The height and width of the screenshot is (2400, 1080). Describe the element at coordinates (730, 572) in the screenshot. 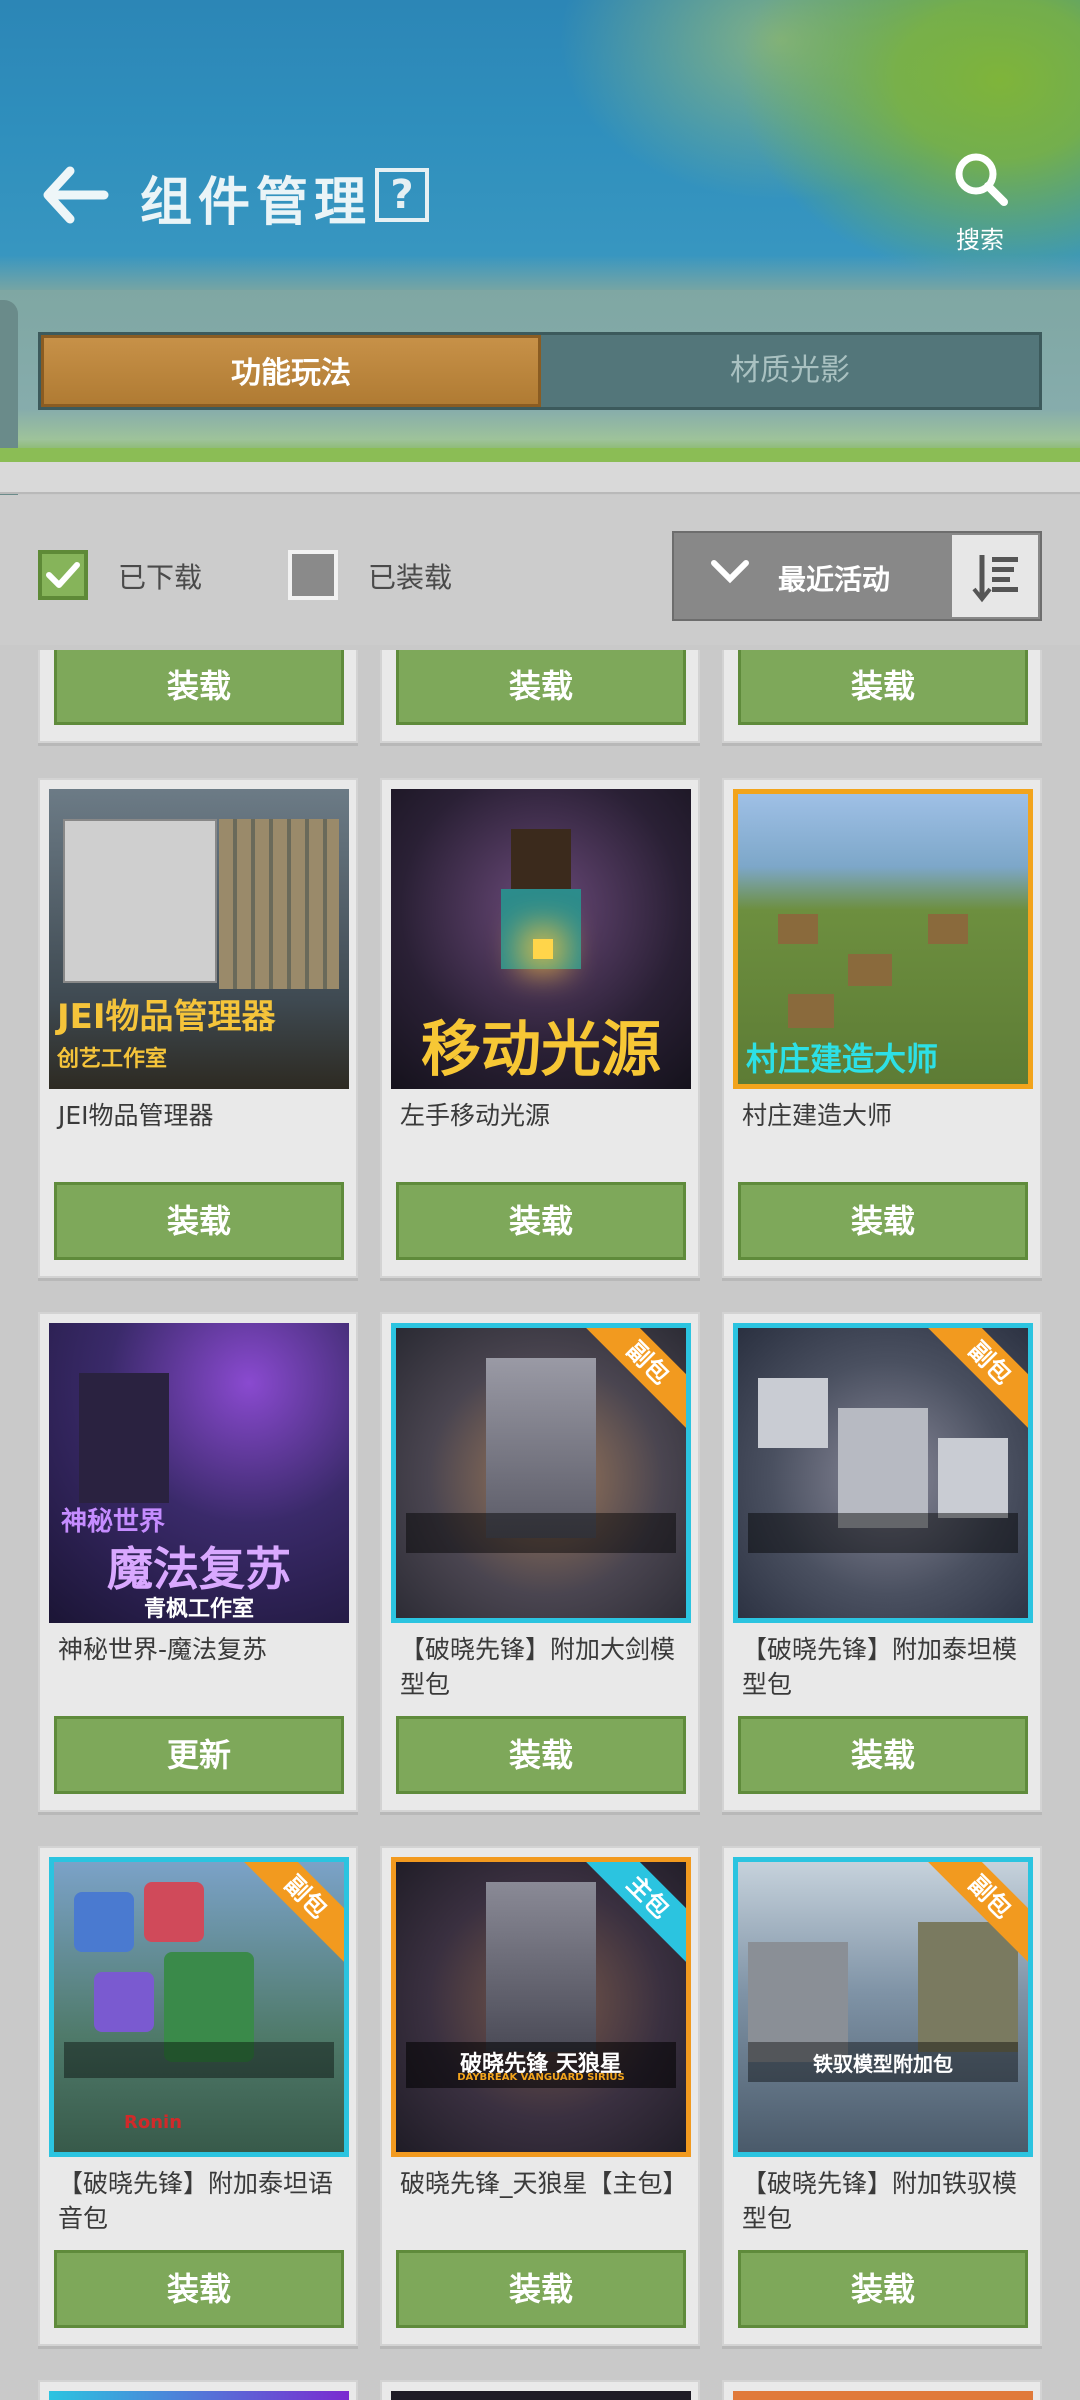

I see `chevron-down-icon` at that location.